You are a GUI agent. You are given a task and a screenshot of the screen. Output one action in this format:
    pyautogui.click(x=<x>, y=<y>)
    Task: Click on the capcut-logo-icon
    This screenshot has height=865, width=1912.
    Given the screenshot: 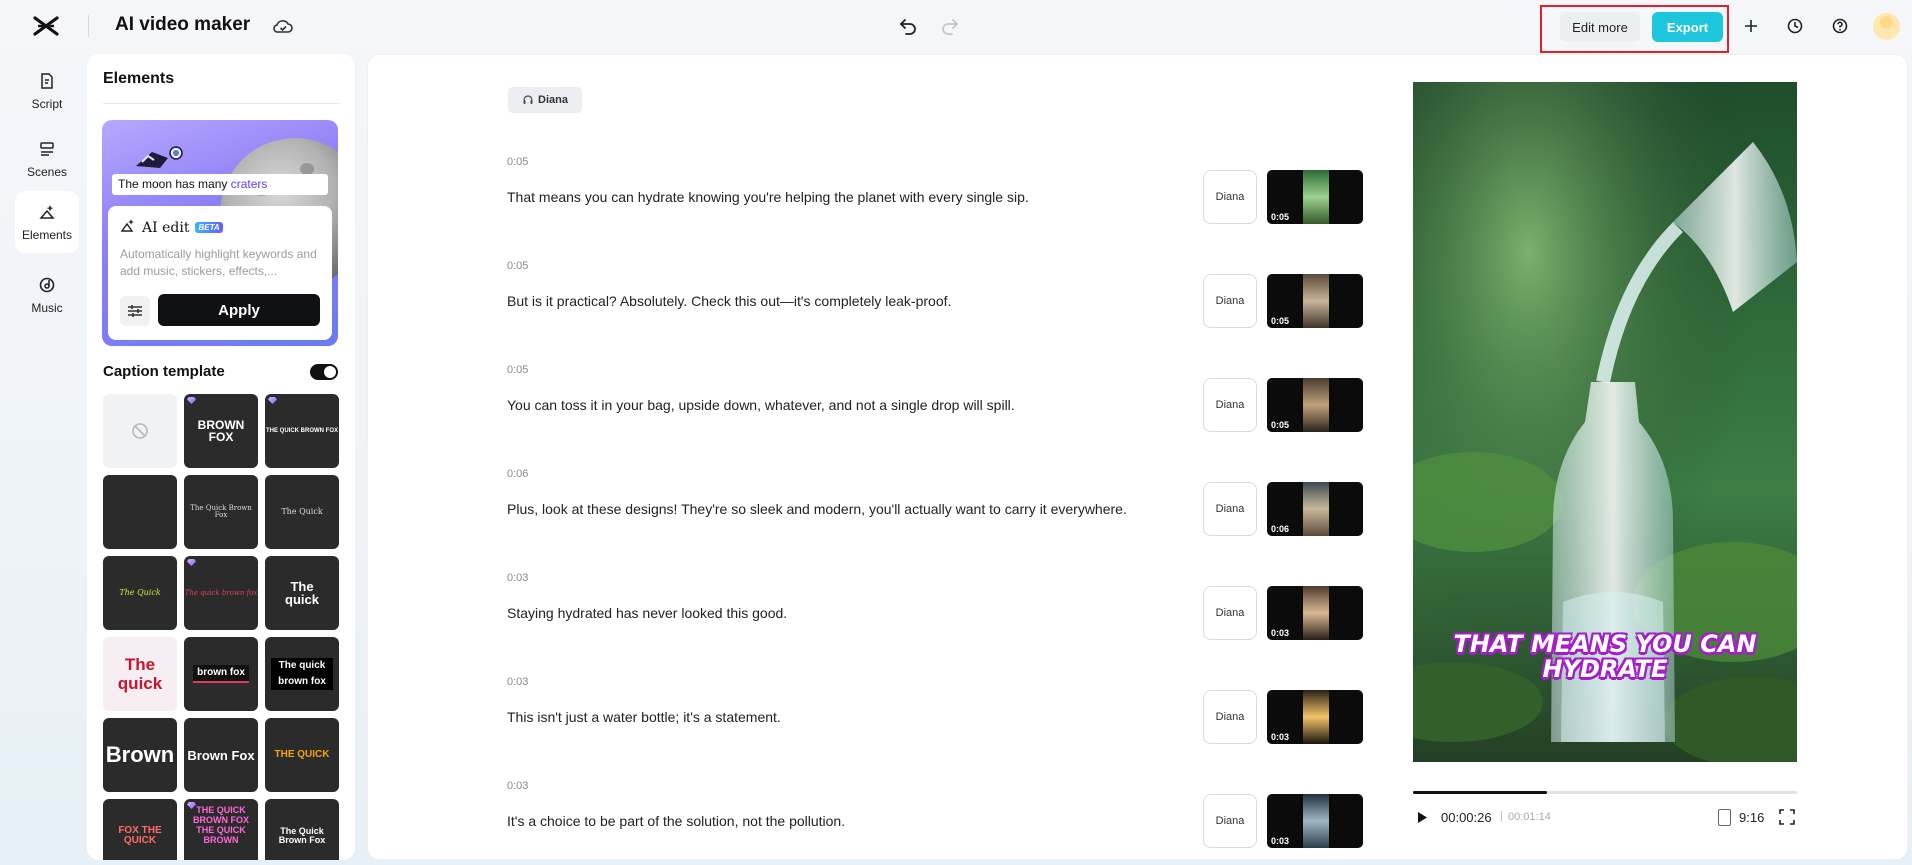 What is the action you would take?
    pyautogui.click(x=46, y=26)
    